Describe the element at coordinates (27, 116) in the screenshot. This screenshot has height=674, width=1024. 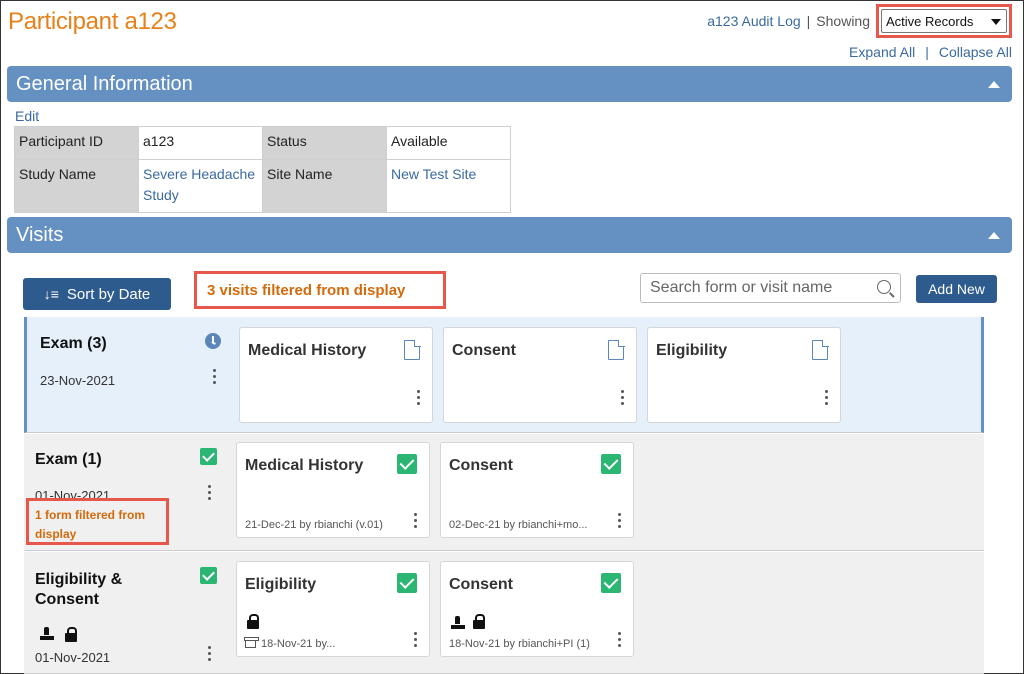
I see `edit-link: Edit` at that location.